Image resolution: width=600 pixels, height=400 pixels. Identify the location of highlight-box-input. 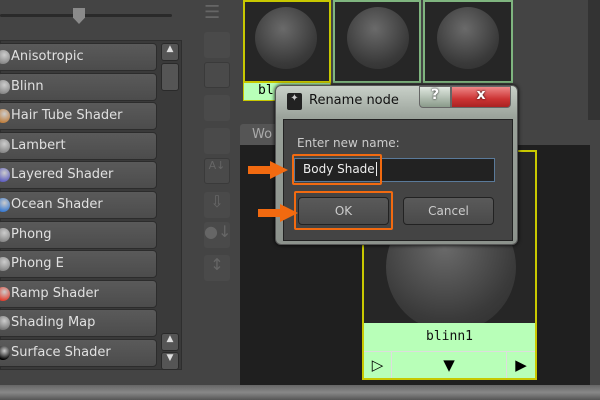
(337, 169).